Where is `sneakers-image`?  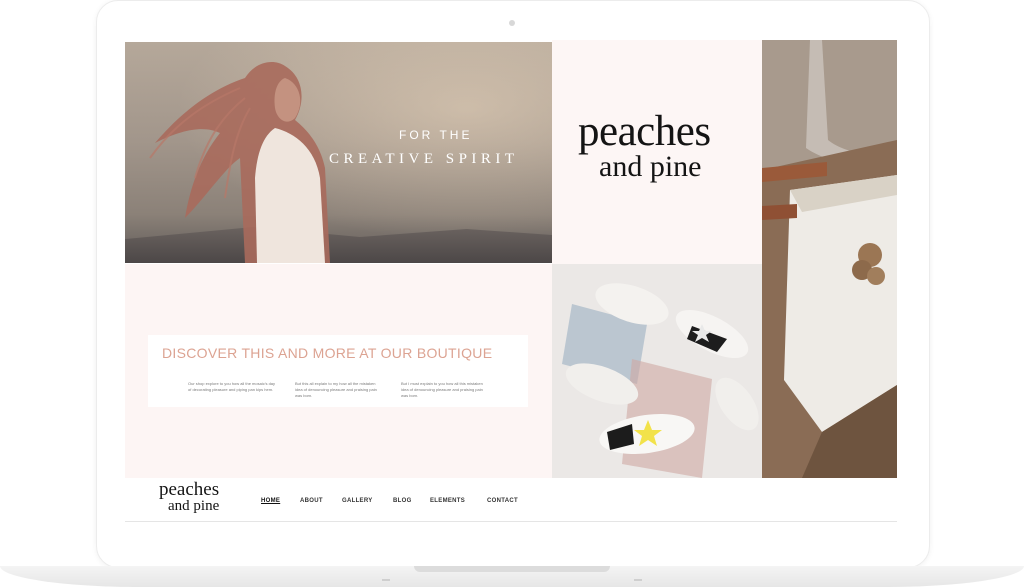
sneakers-image is located at coordinates (657, 371).